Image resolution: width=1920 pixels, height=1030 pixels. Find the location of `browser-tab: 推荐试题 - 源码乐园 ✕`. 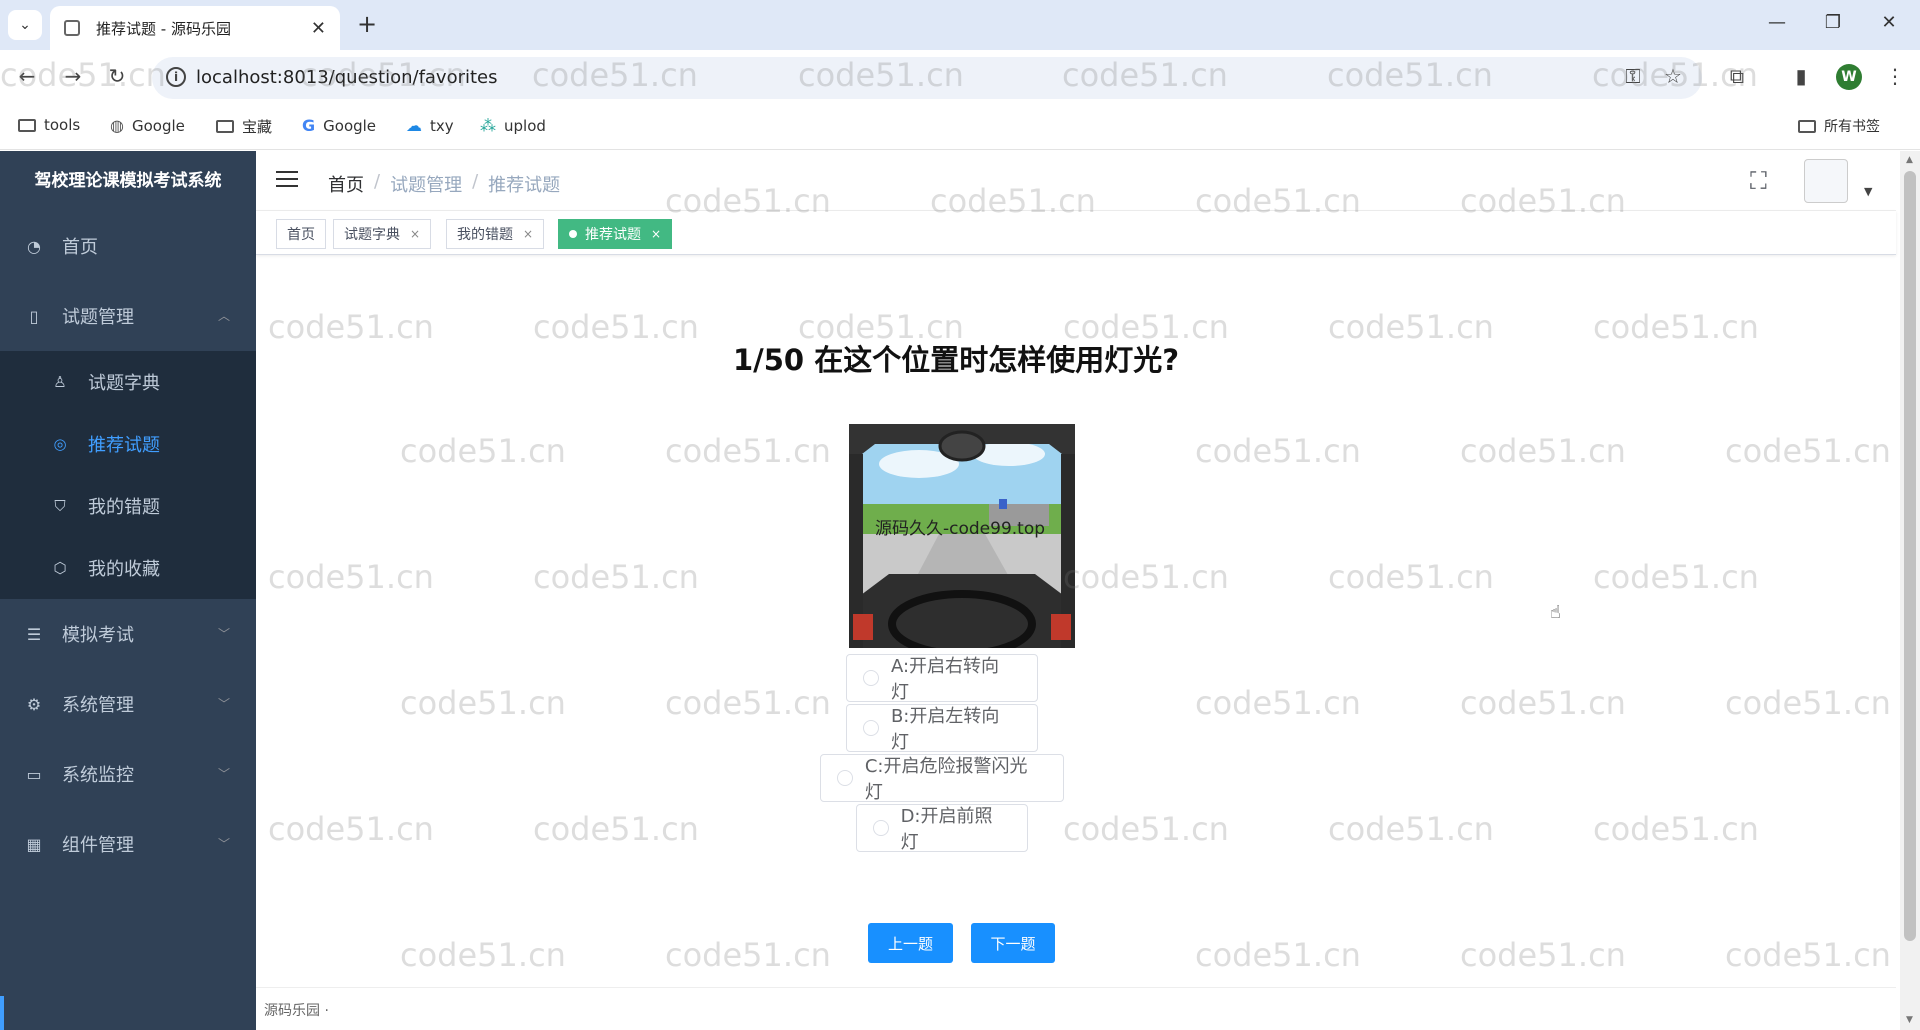

browser-tab: 推荐试题 - 源码乐园 ✕ is located at coordinates (195, 28).